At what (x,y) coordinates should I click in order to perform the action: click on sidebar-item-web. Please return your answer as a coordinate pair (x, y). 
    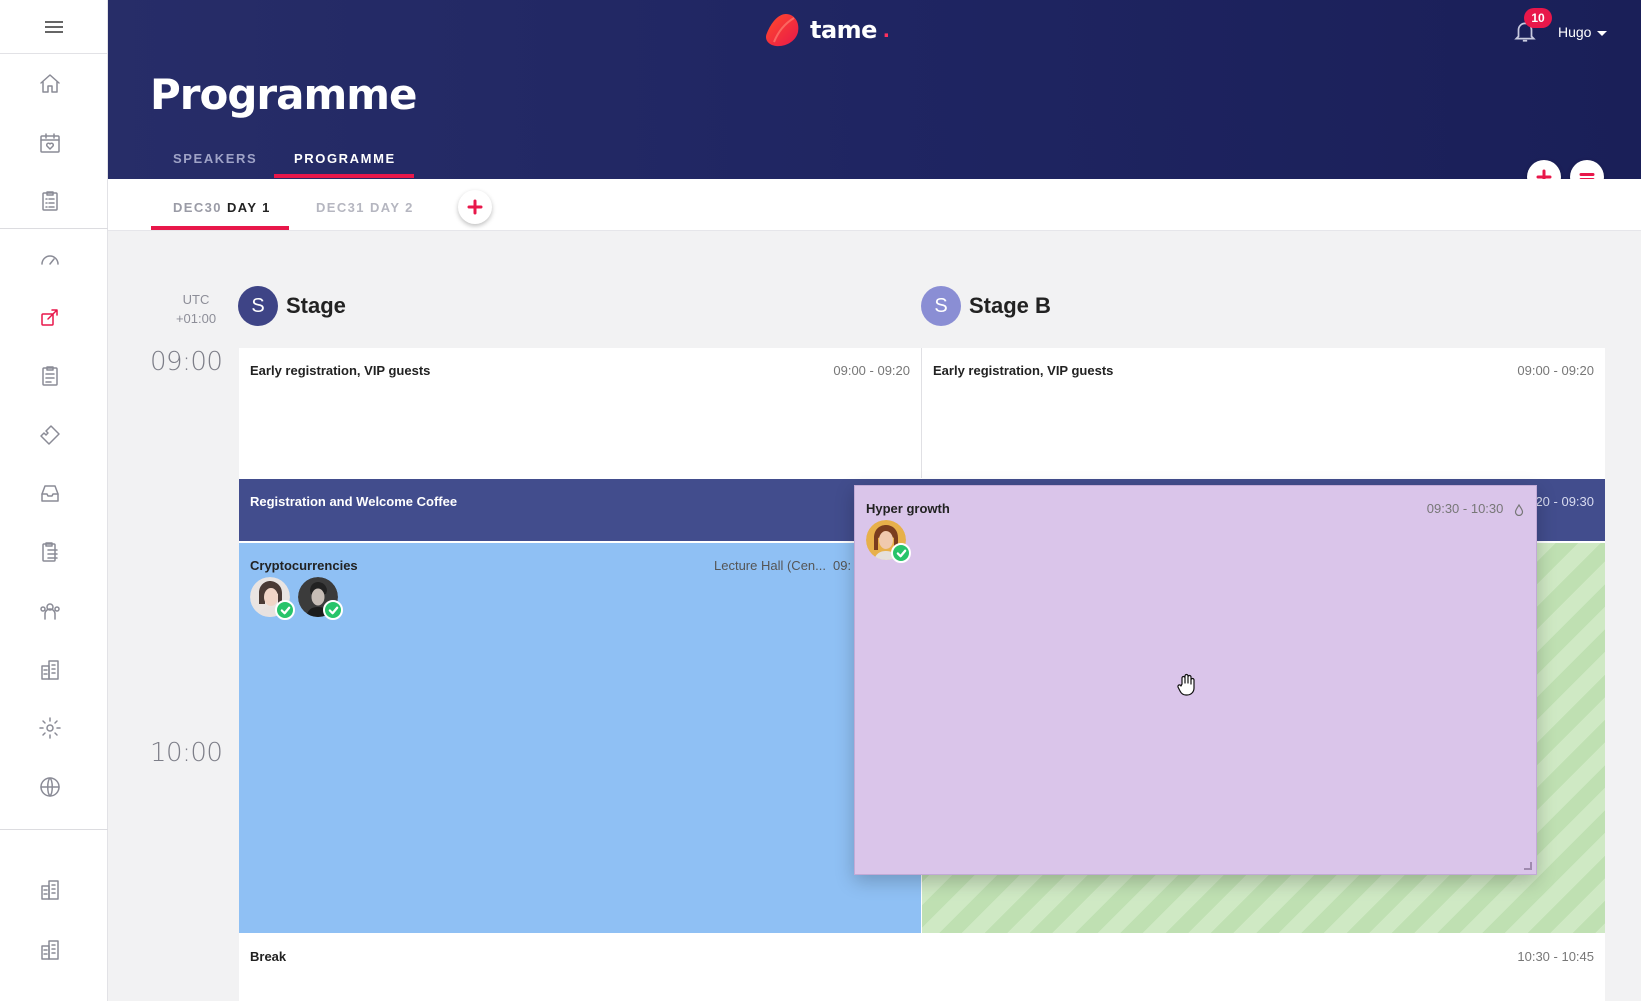
    Looking at the image, I should click on (50, 787).